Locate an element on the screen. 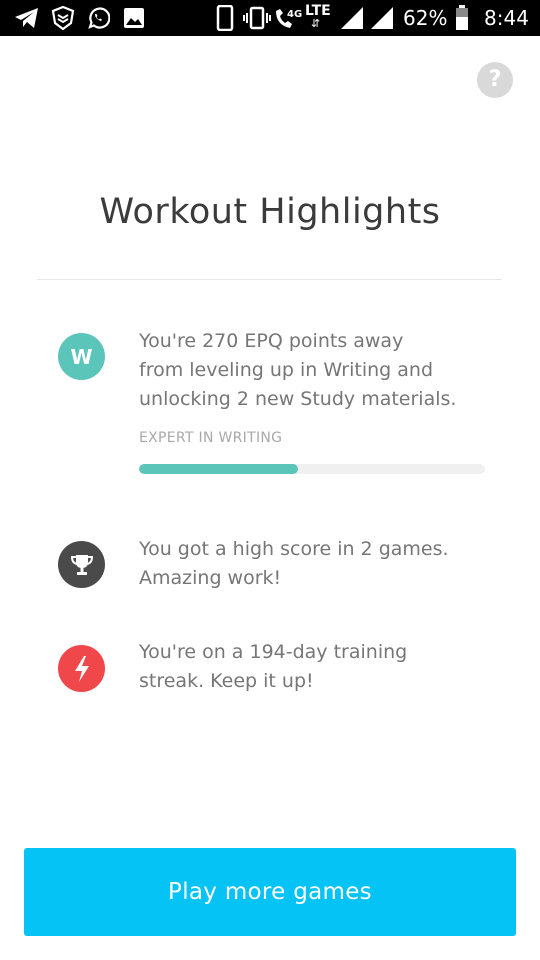  highlight-line: You're 270 EPQ points away is located at coordinates (271, 341).